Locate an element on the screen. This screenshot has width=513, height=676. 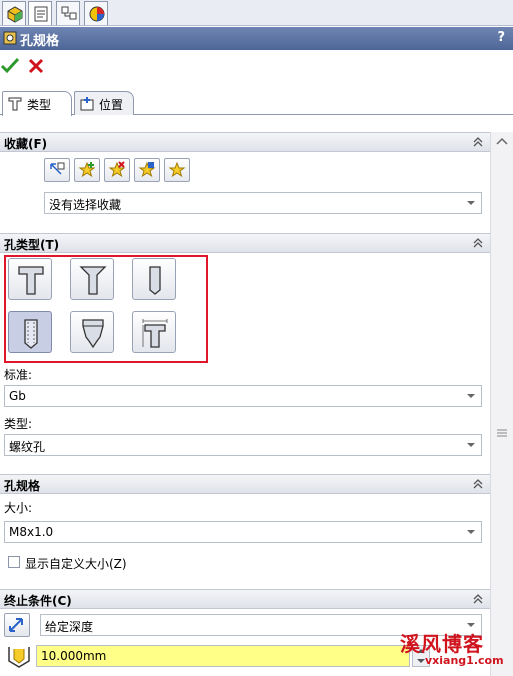
reverse-direction-button is located at coordinates (17, 625).